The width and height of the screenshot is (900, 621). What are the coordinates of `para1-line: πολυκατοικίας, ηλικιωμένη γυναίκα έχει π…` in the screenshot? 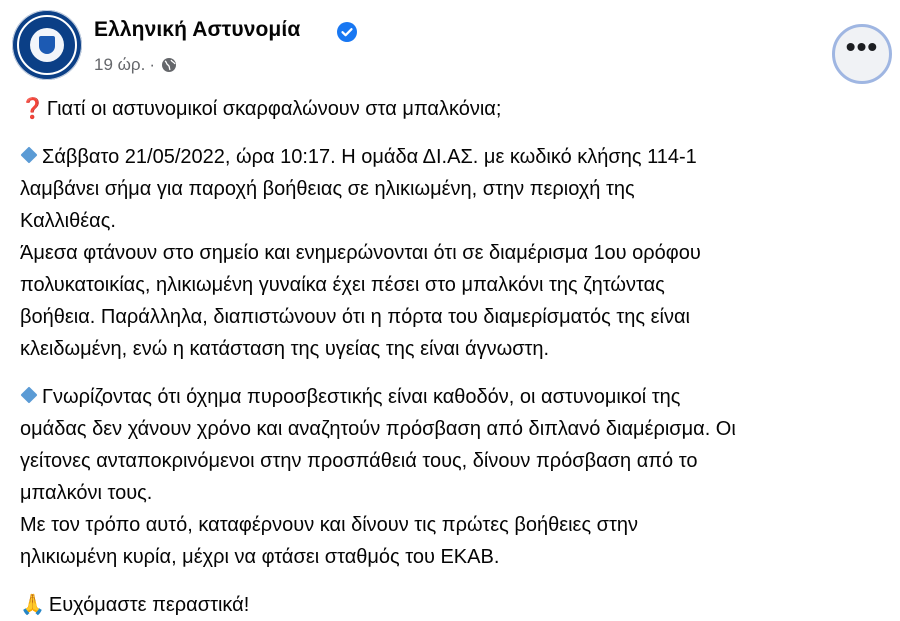 It's located at (342, 285).